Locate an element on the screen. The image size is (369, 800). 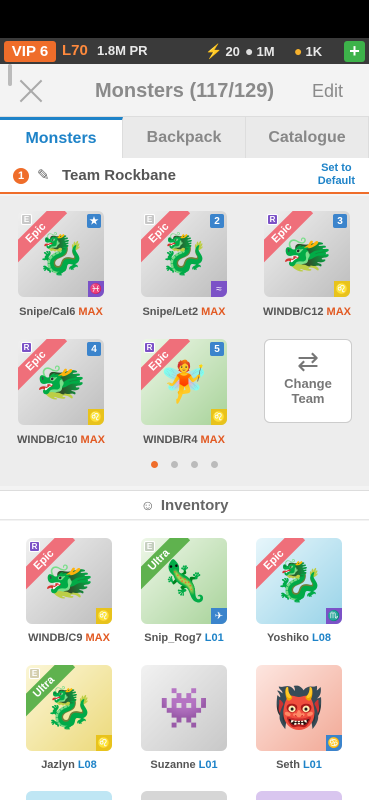
team-bar: 1 ✎ Team Rockbane Set to Default is located at coordinates (184, 176).